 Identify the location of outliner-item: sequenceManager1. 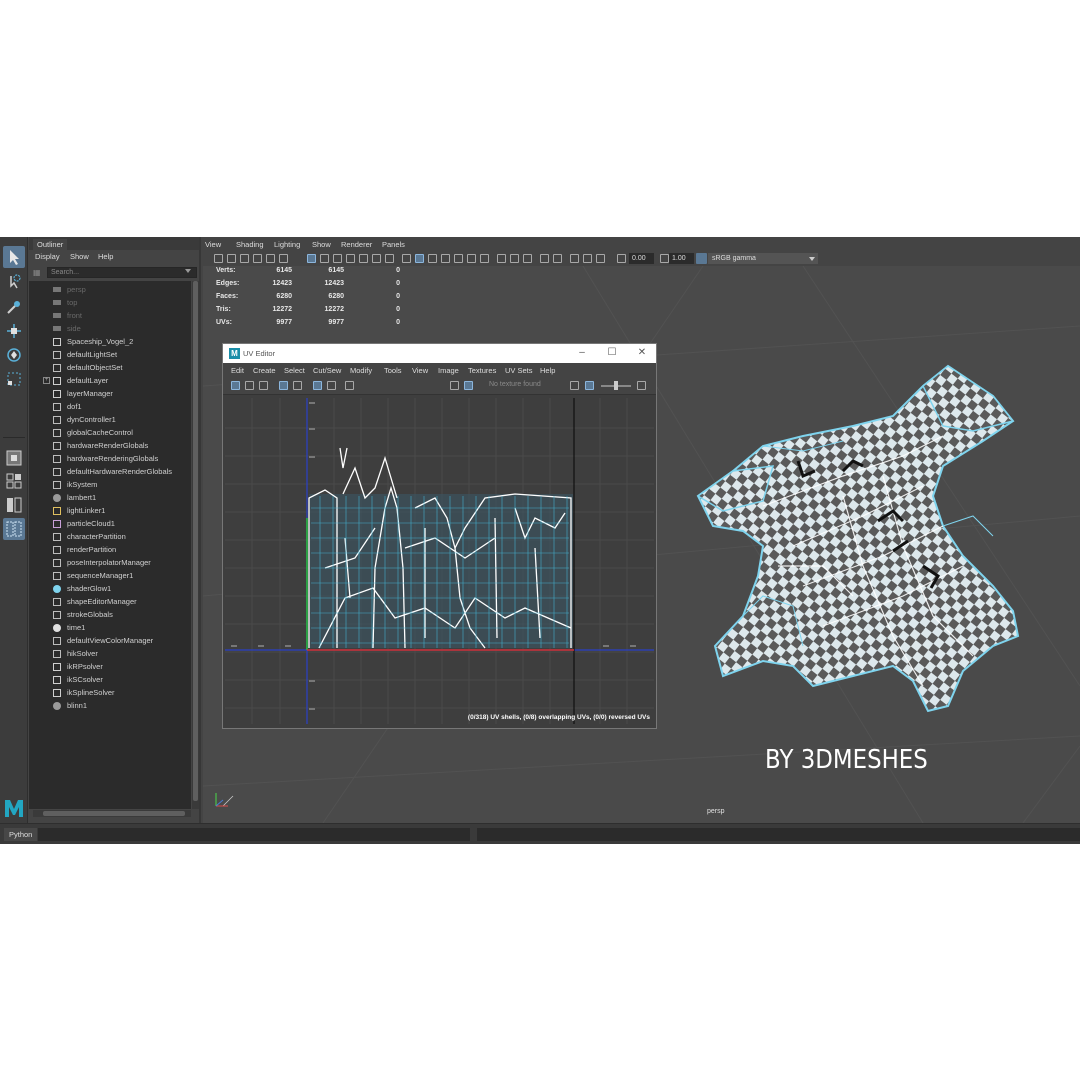
(110, 575).